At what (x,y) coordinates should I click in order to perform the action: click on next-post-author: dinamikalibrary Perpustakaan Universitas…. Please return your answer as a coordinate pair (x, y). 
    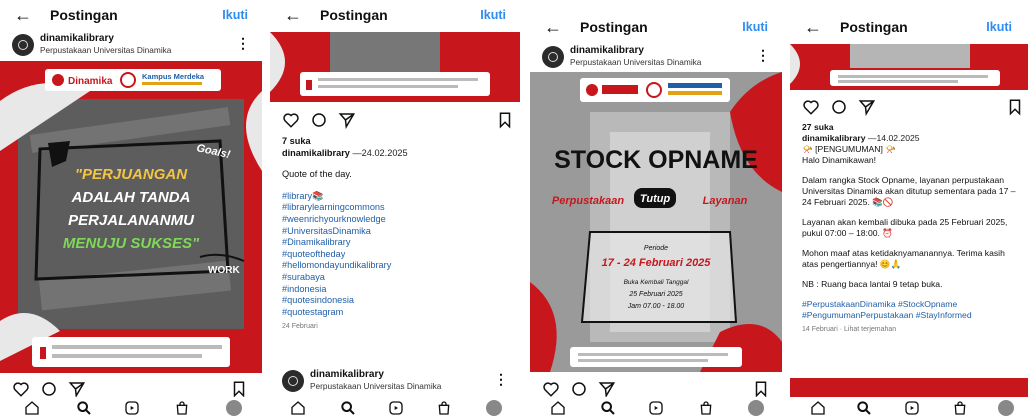
    Looking at the image, I should click on (395, 381).